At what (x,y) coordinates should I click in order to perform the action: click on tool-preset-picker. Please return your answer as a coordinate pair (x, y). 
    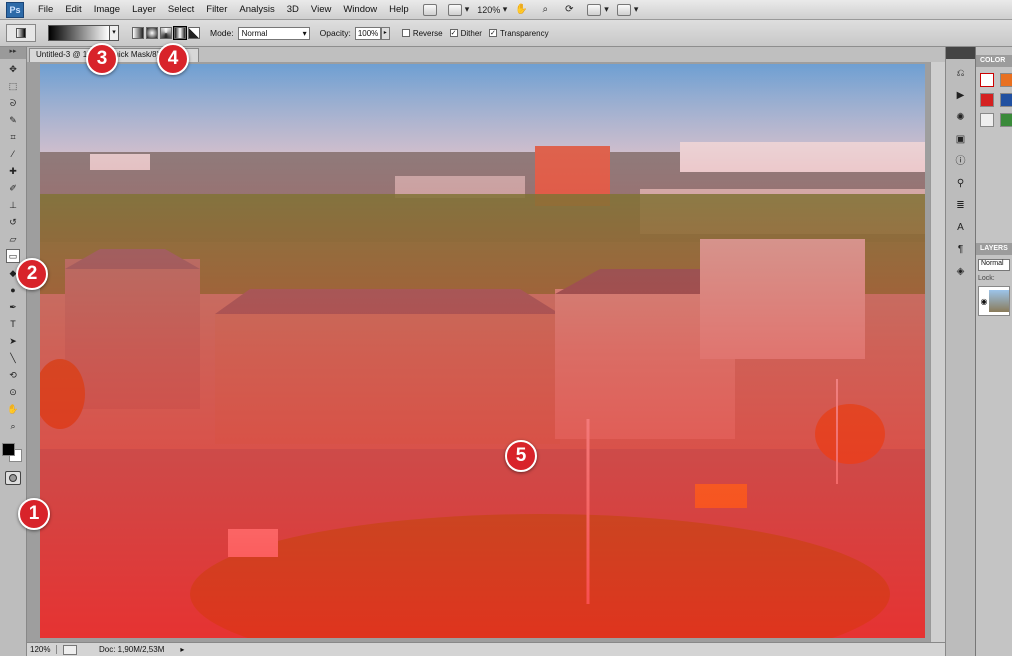
    Looking at the image, I should click on (21, 33).